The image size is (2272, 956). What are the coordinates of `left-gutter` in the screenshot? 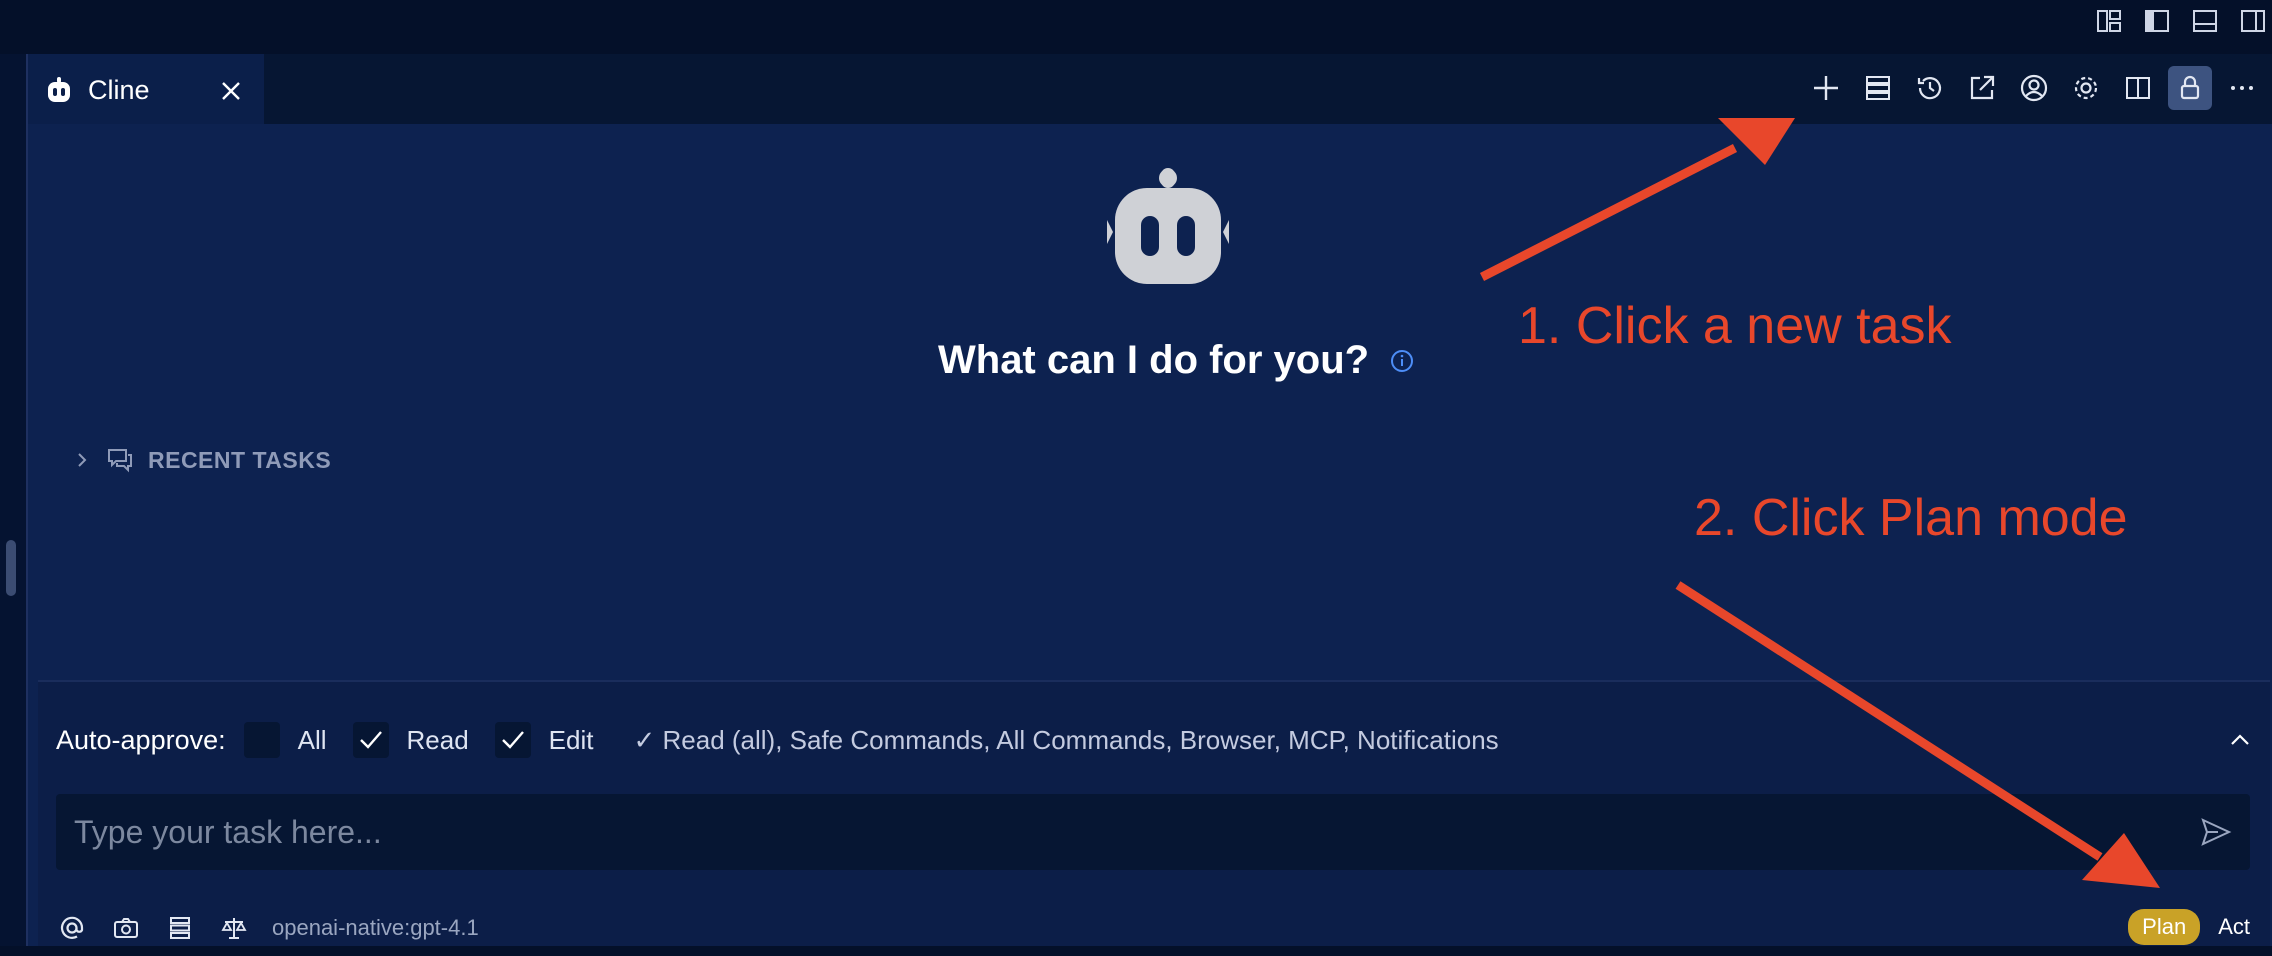 It's located at (13, 505).